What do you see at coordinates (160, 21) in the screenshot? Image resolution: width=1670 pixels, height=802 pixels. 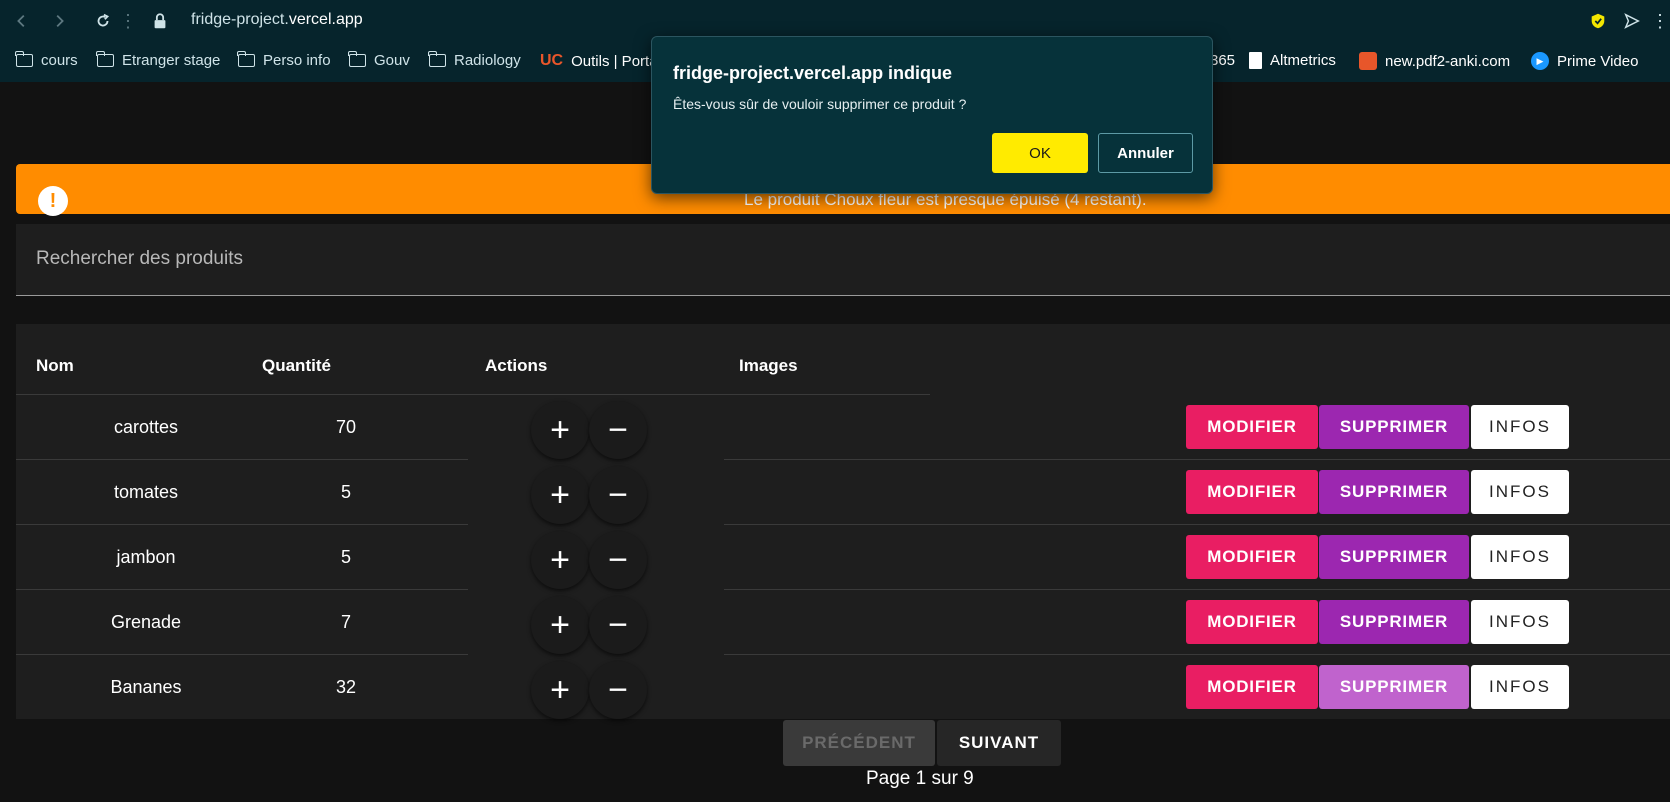 I see `lock-icon` at bounding box center [160, 21].